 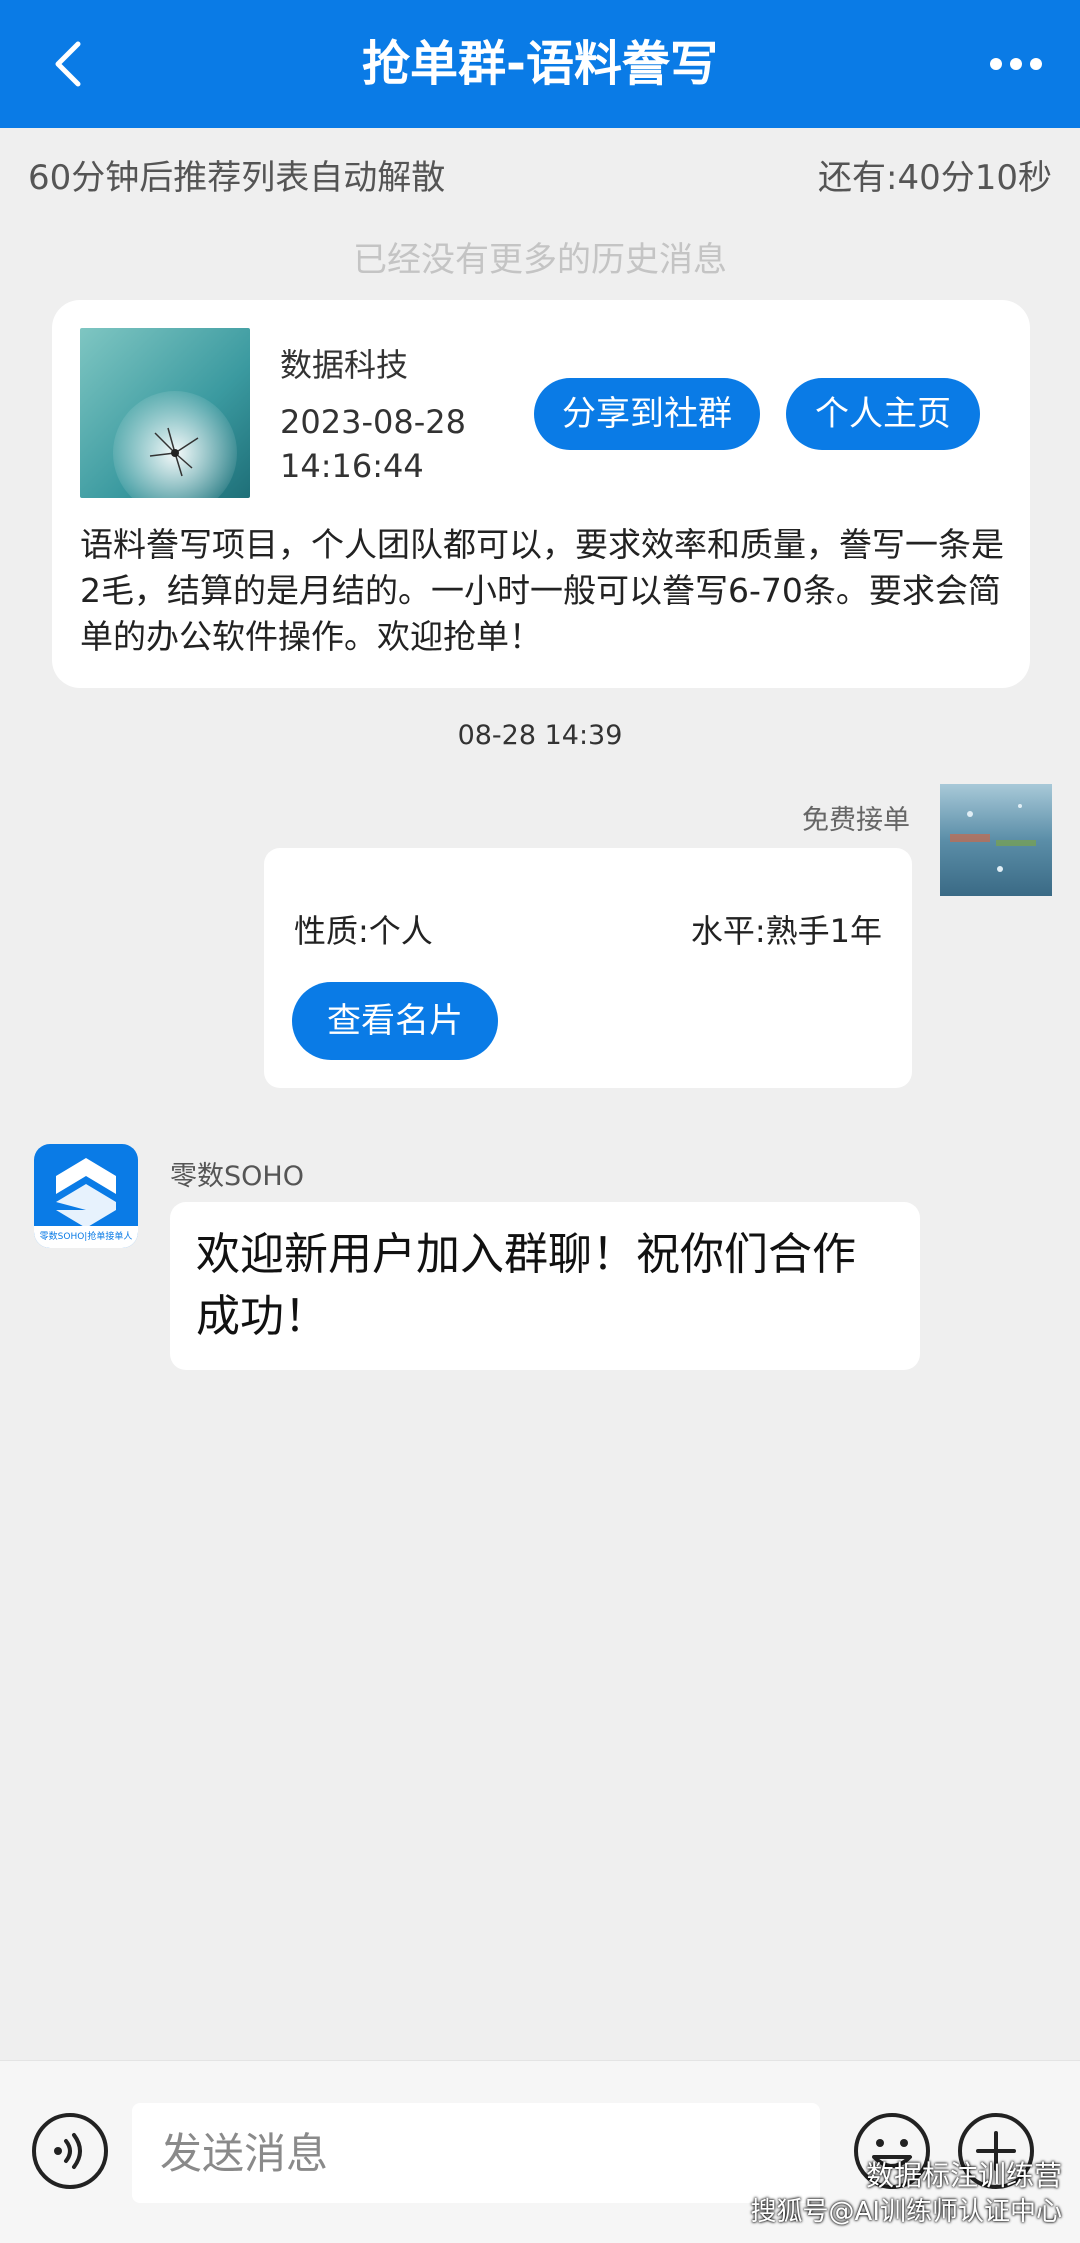 What do you see at coordinates (906, 2194) in the screenshot?
I see `watermark: 数据标注训练营 搜狐号@AI训练师认证中心` at bounding box center [906, 2194].